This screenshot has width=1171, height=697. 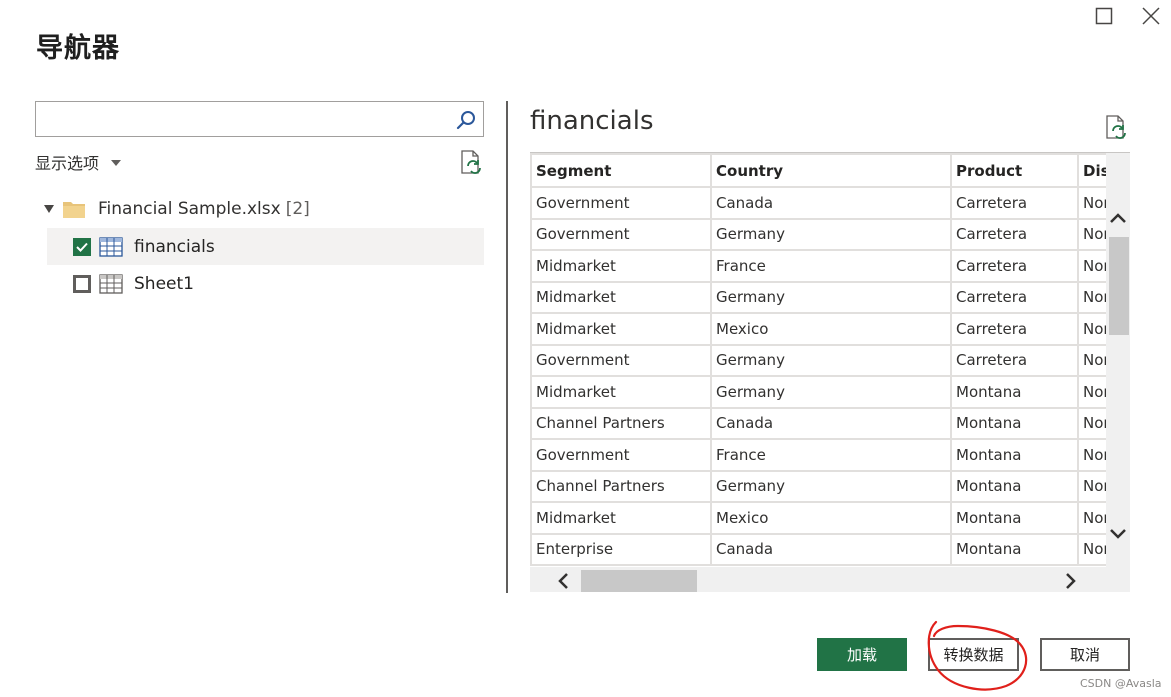 I want to click on search-box, so click(x=259, y=119).